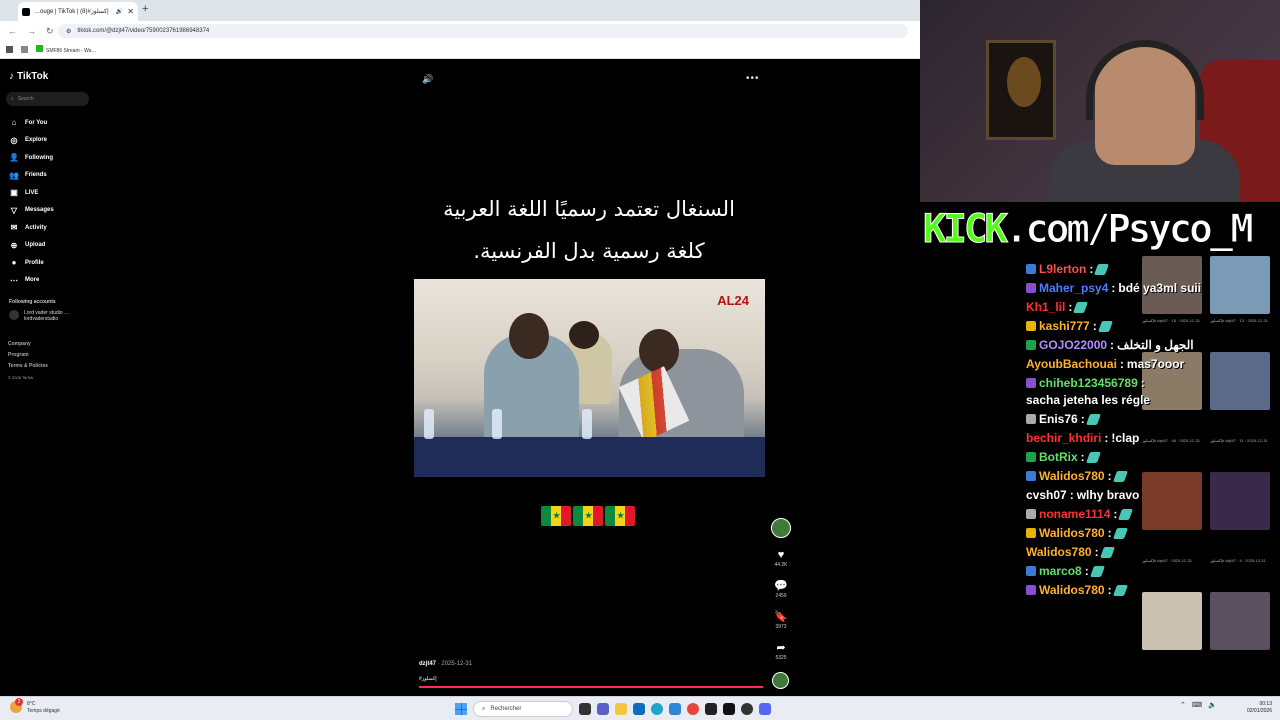 The image size is (1280, 720). Describe the element at coordinates (54, 246) in the screenshot. I see `sidebar-item-upload: ⊕ Upload` at that location.